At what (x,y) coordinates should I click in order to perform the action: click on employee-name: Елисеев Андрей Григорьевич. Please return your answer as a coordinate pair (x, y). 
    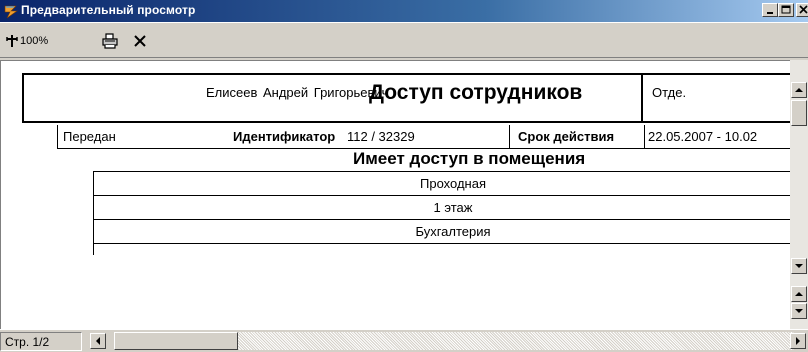
    Looking at the image, I should click on (297, 92).